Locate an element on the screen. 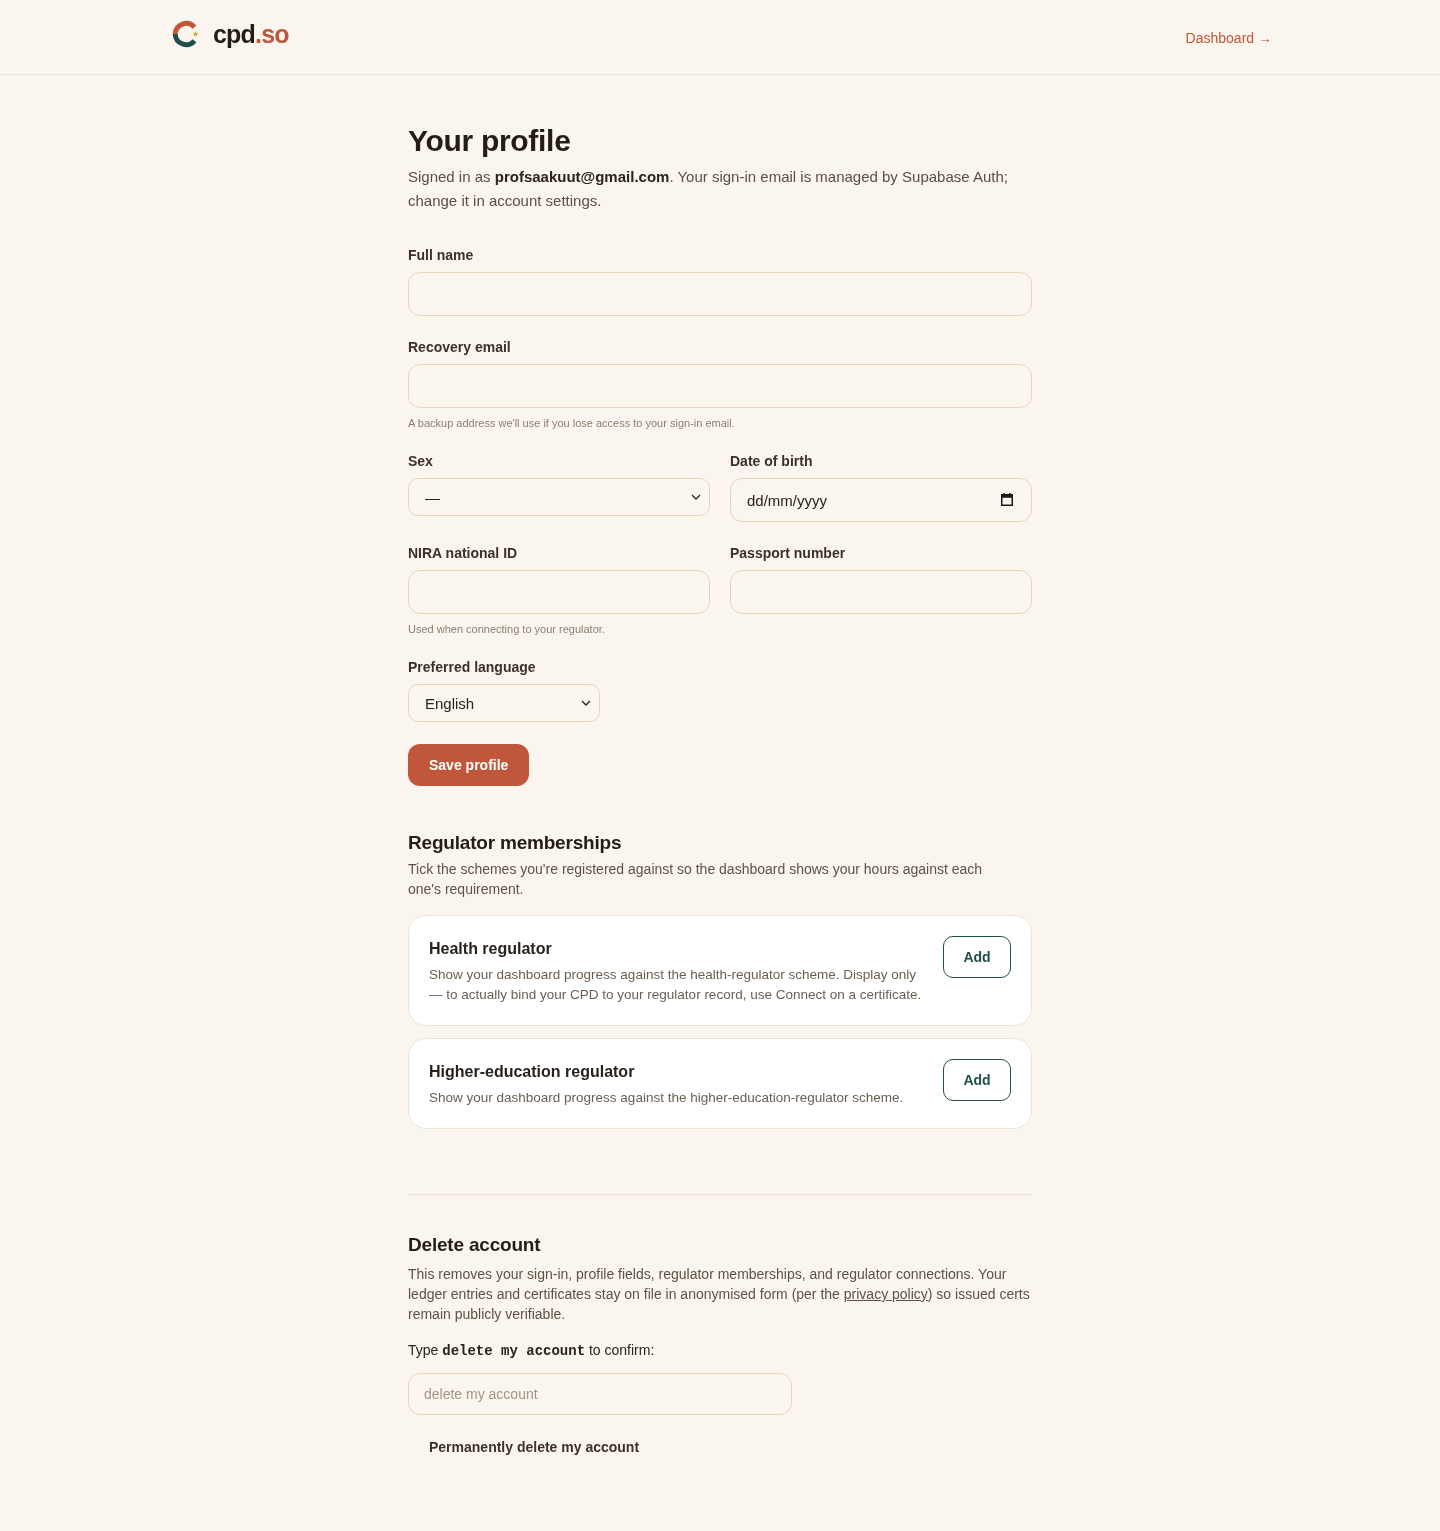 The image size is (1440, 1531). delete-account-button: Permanently delete my account is located at coordinates (534, 1447).